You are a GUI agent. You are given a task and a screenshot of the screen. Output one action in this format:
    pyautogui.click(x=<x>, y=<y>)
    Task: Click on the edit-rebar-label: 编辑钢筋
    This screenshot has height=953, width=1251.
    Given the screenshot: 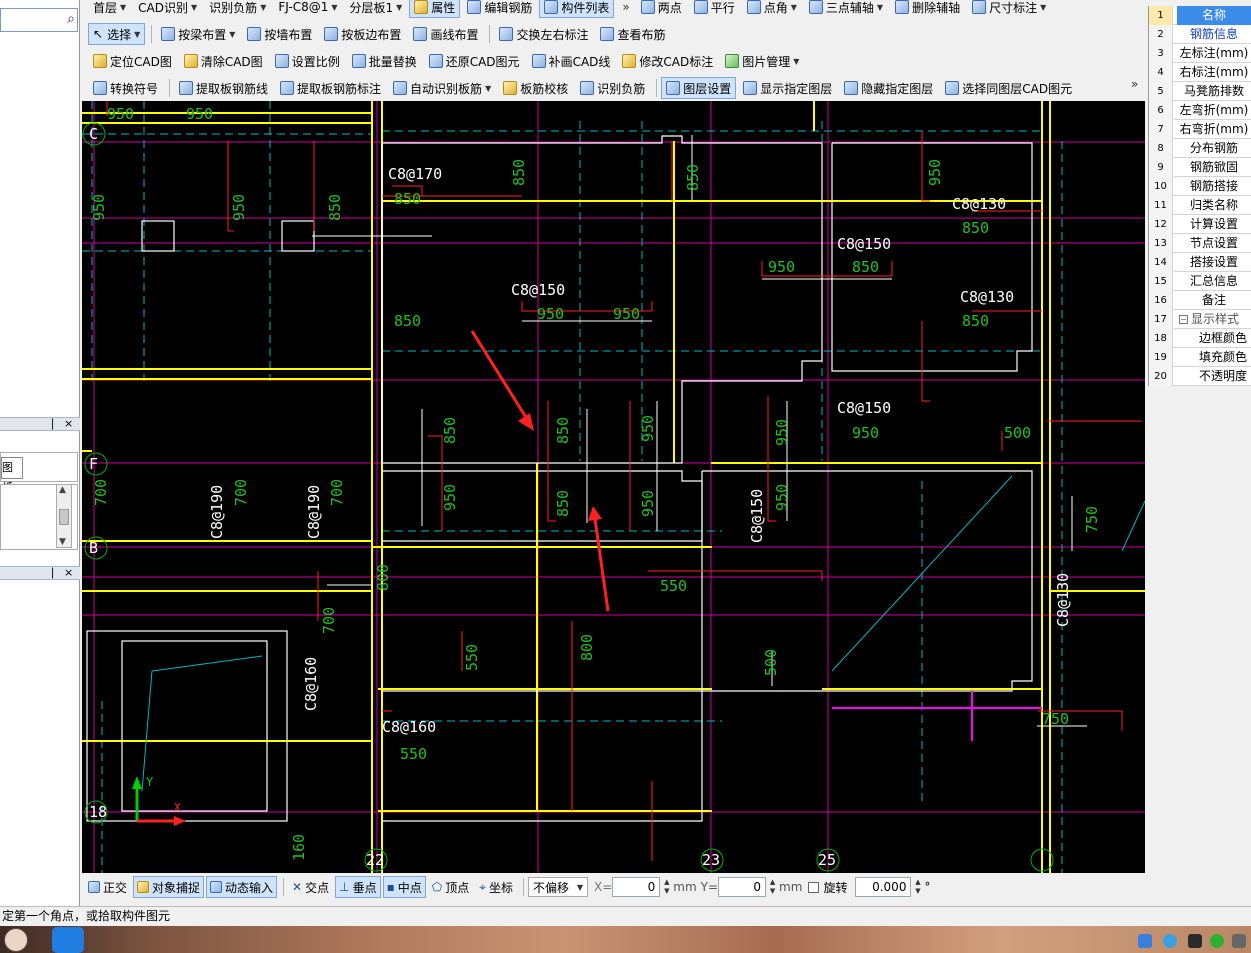 What is the action you would take?
    pyautogui.click(x=508, y=7)
    